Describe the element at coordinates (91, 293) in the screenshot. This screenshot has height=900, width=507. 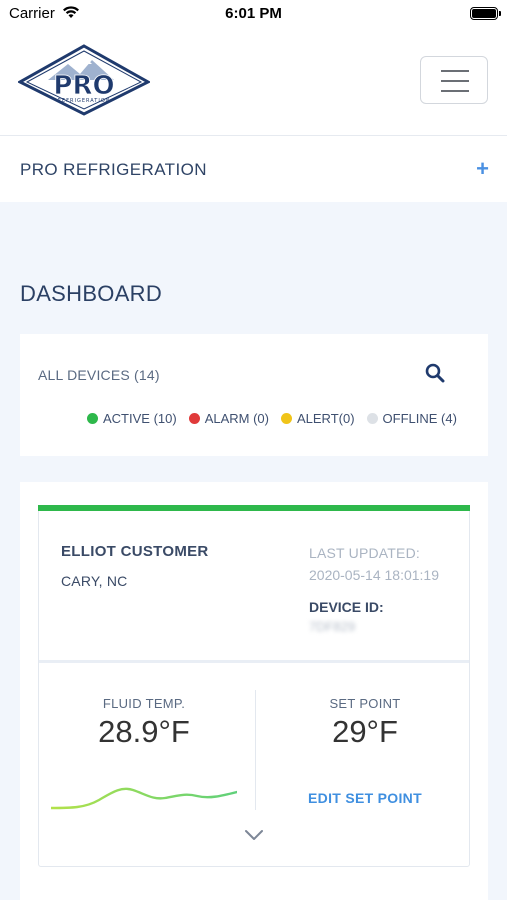
I see `page-title: DASHBOARD` at that location.